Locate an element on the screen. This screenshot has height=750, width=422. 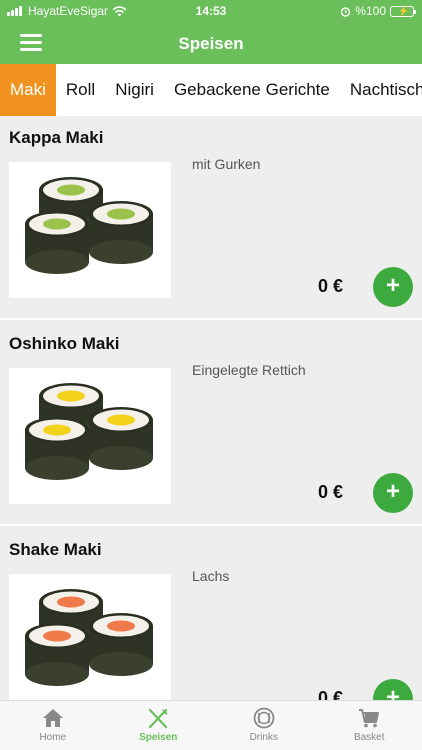
bottom-nav: Home Speisen Drinks Basket is located at coordinates (211, 725).